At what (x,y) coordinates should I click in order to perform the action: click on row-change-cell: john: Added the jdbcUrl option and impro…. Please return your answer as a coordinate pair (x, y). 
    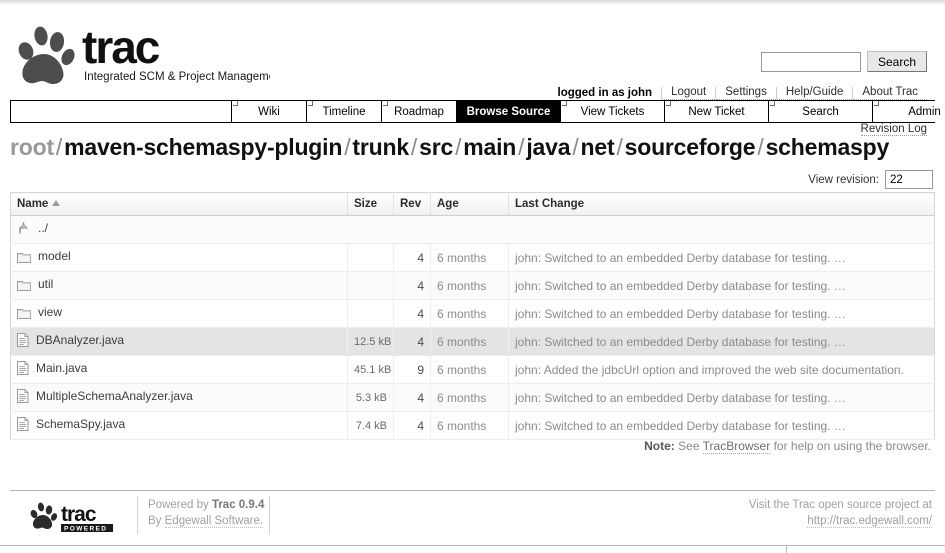
    Looking at the image, I should click on (721, 369).